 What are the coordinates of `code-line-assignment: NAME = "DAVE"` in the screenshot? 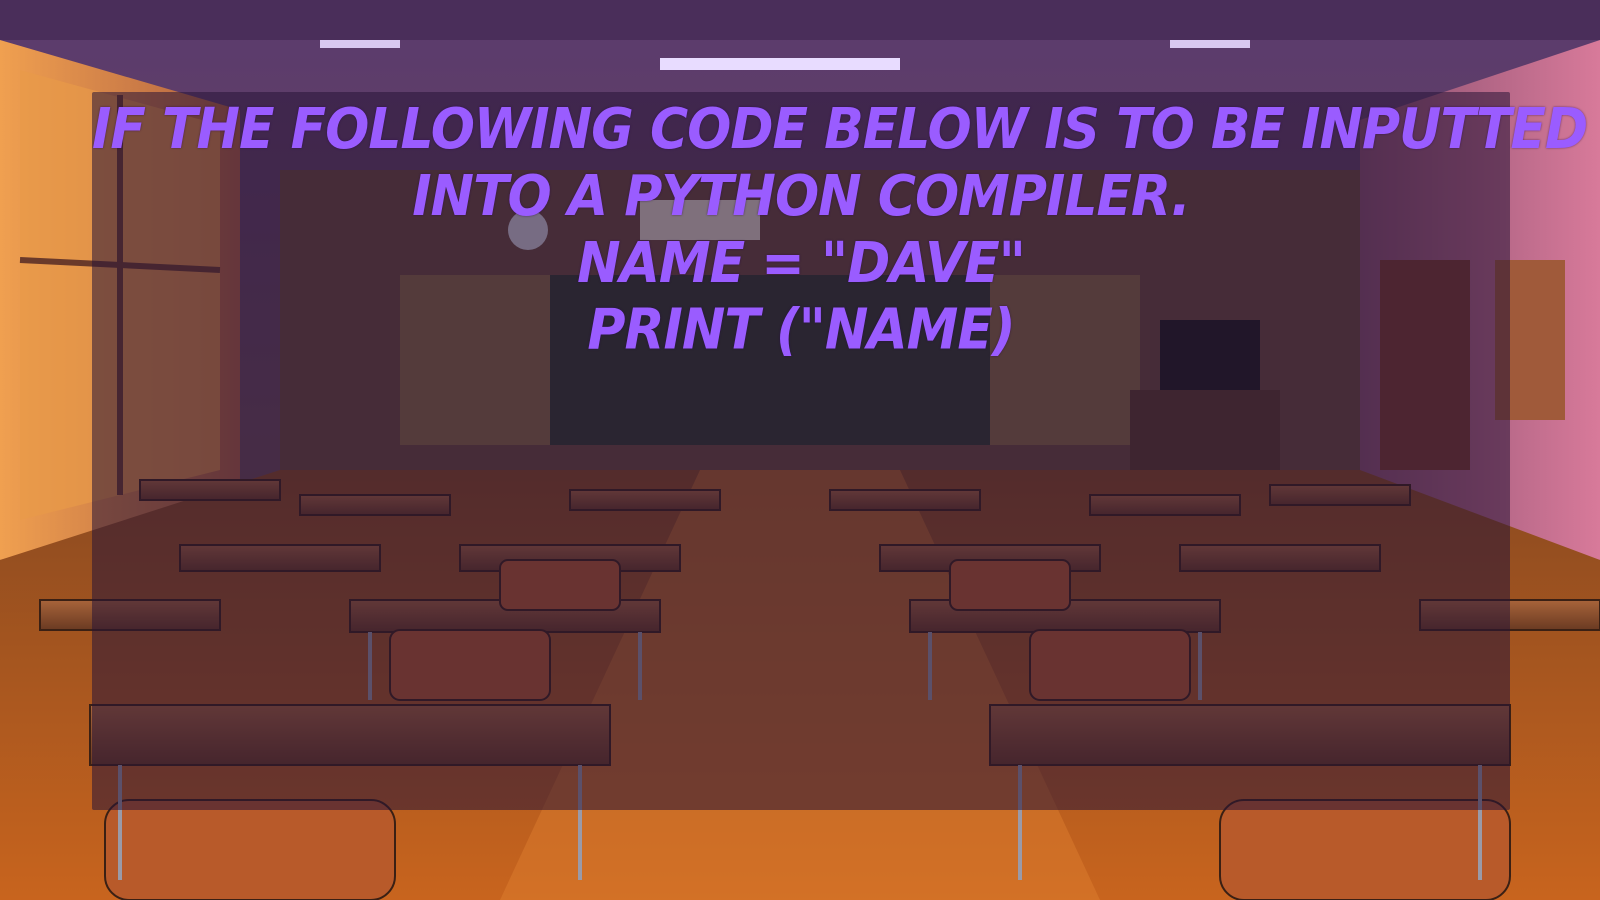 It's located at (801, 263).